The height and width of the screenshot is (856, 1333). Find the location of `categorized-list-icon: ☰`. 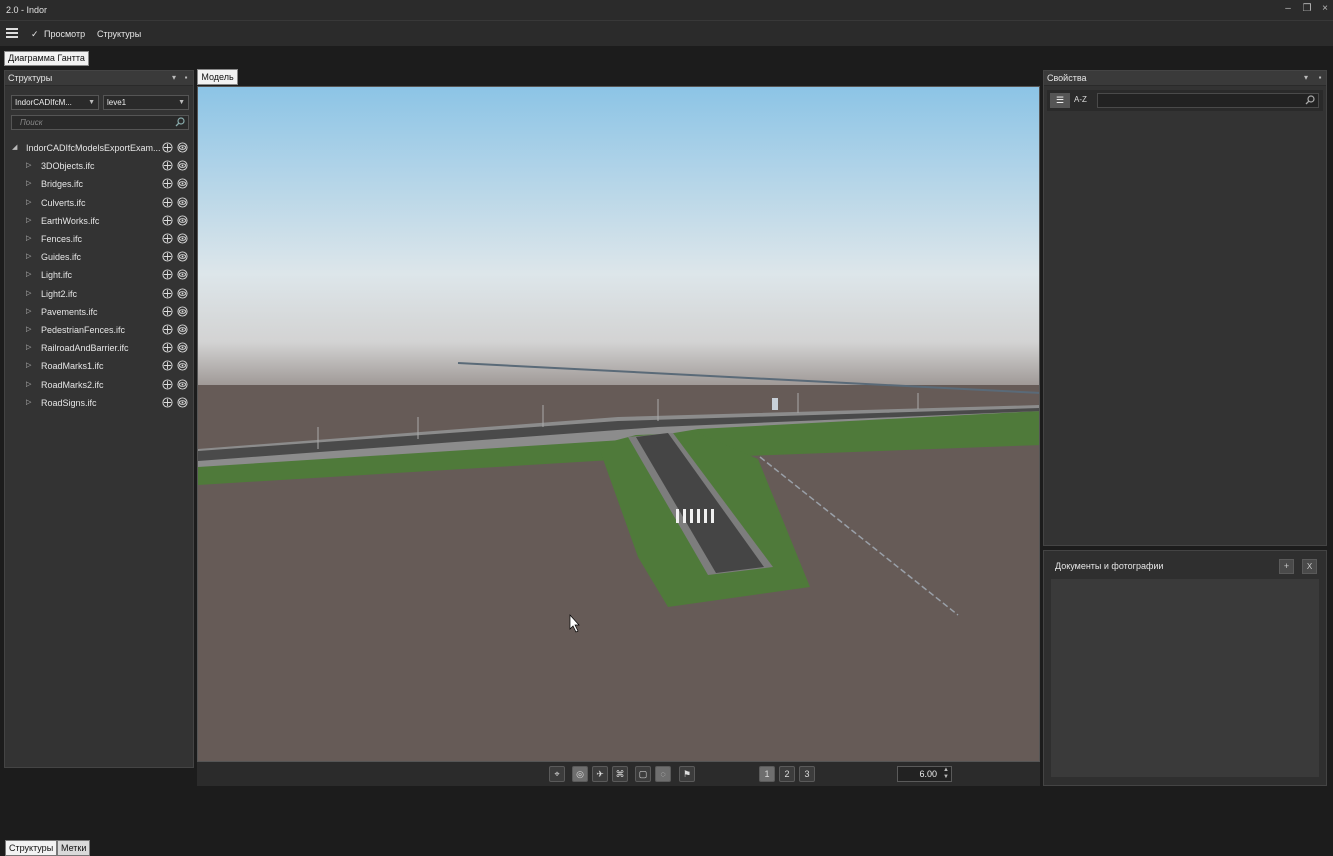

categorized-list-icon: ☰ is located at coordinates (1060, 100).